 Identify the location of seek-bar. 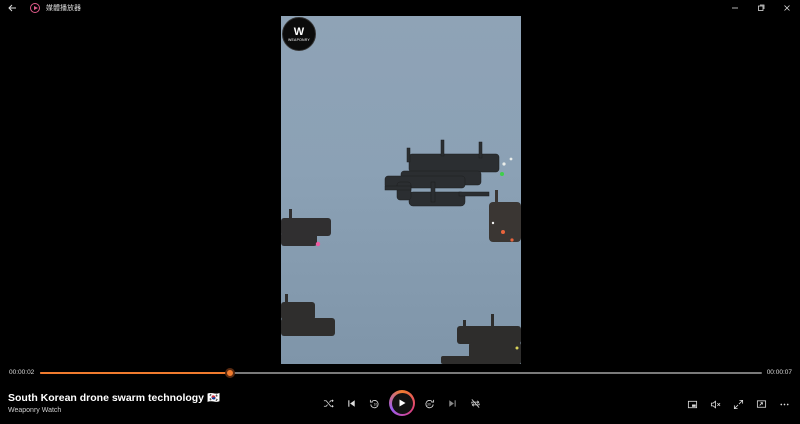
(401, 373).